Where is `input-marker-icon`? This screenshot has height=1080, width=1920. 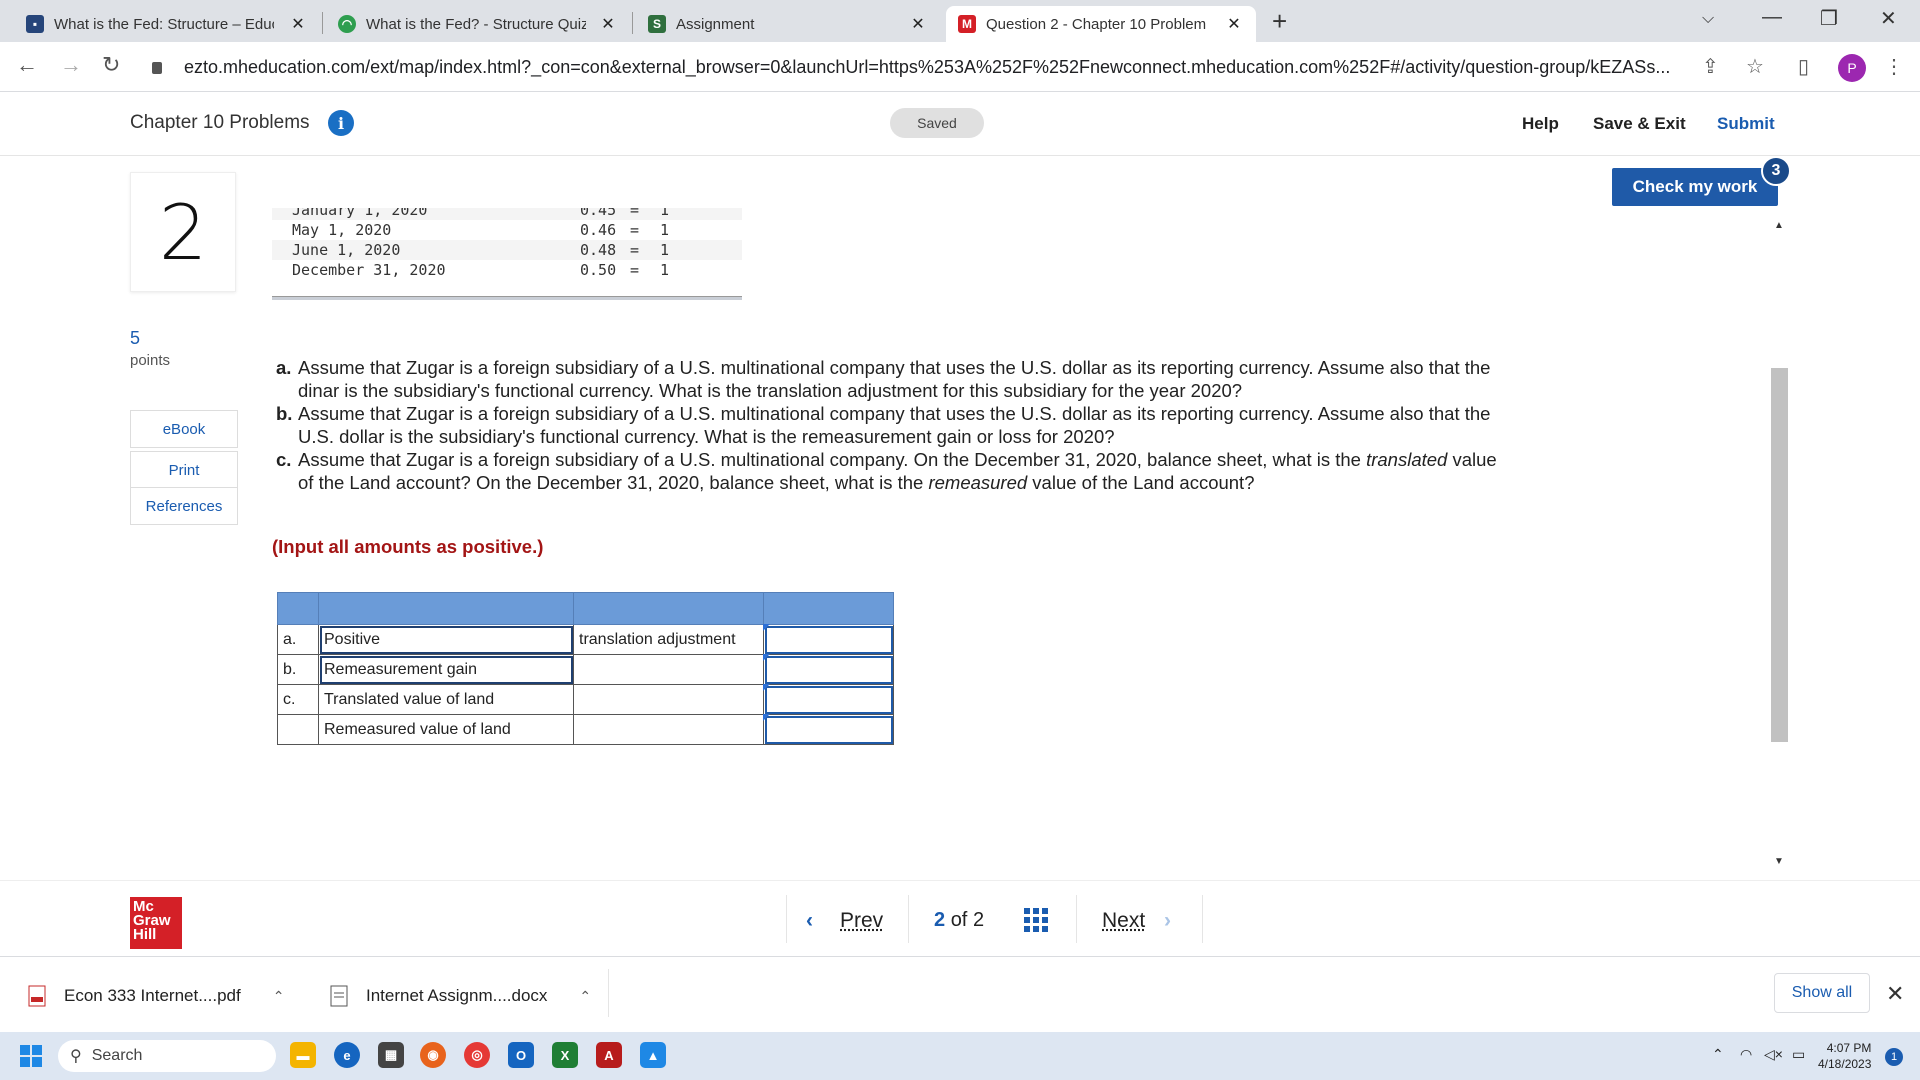 input-marker-icon is located at coordinates (766, 657).